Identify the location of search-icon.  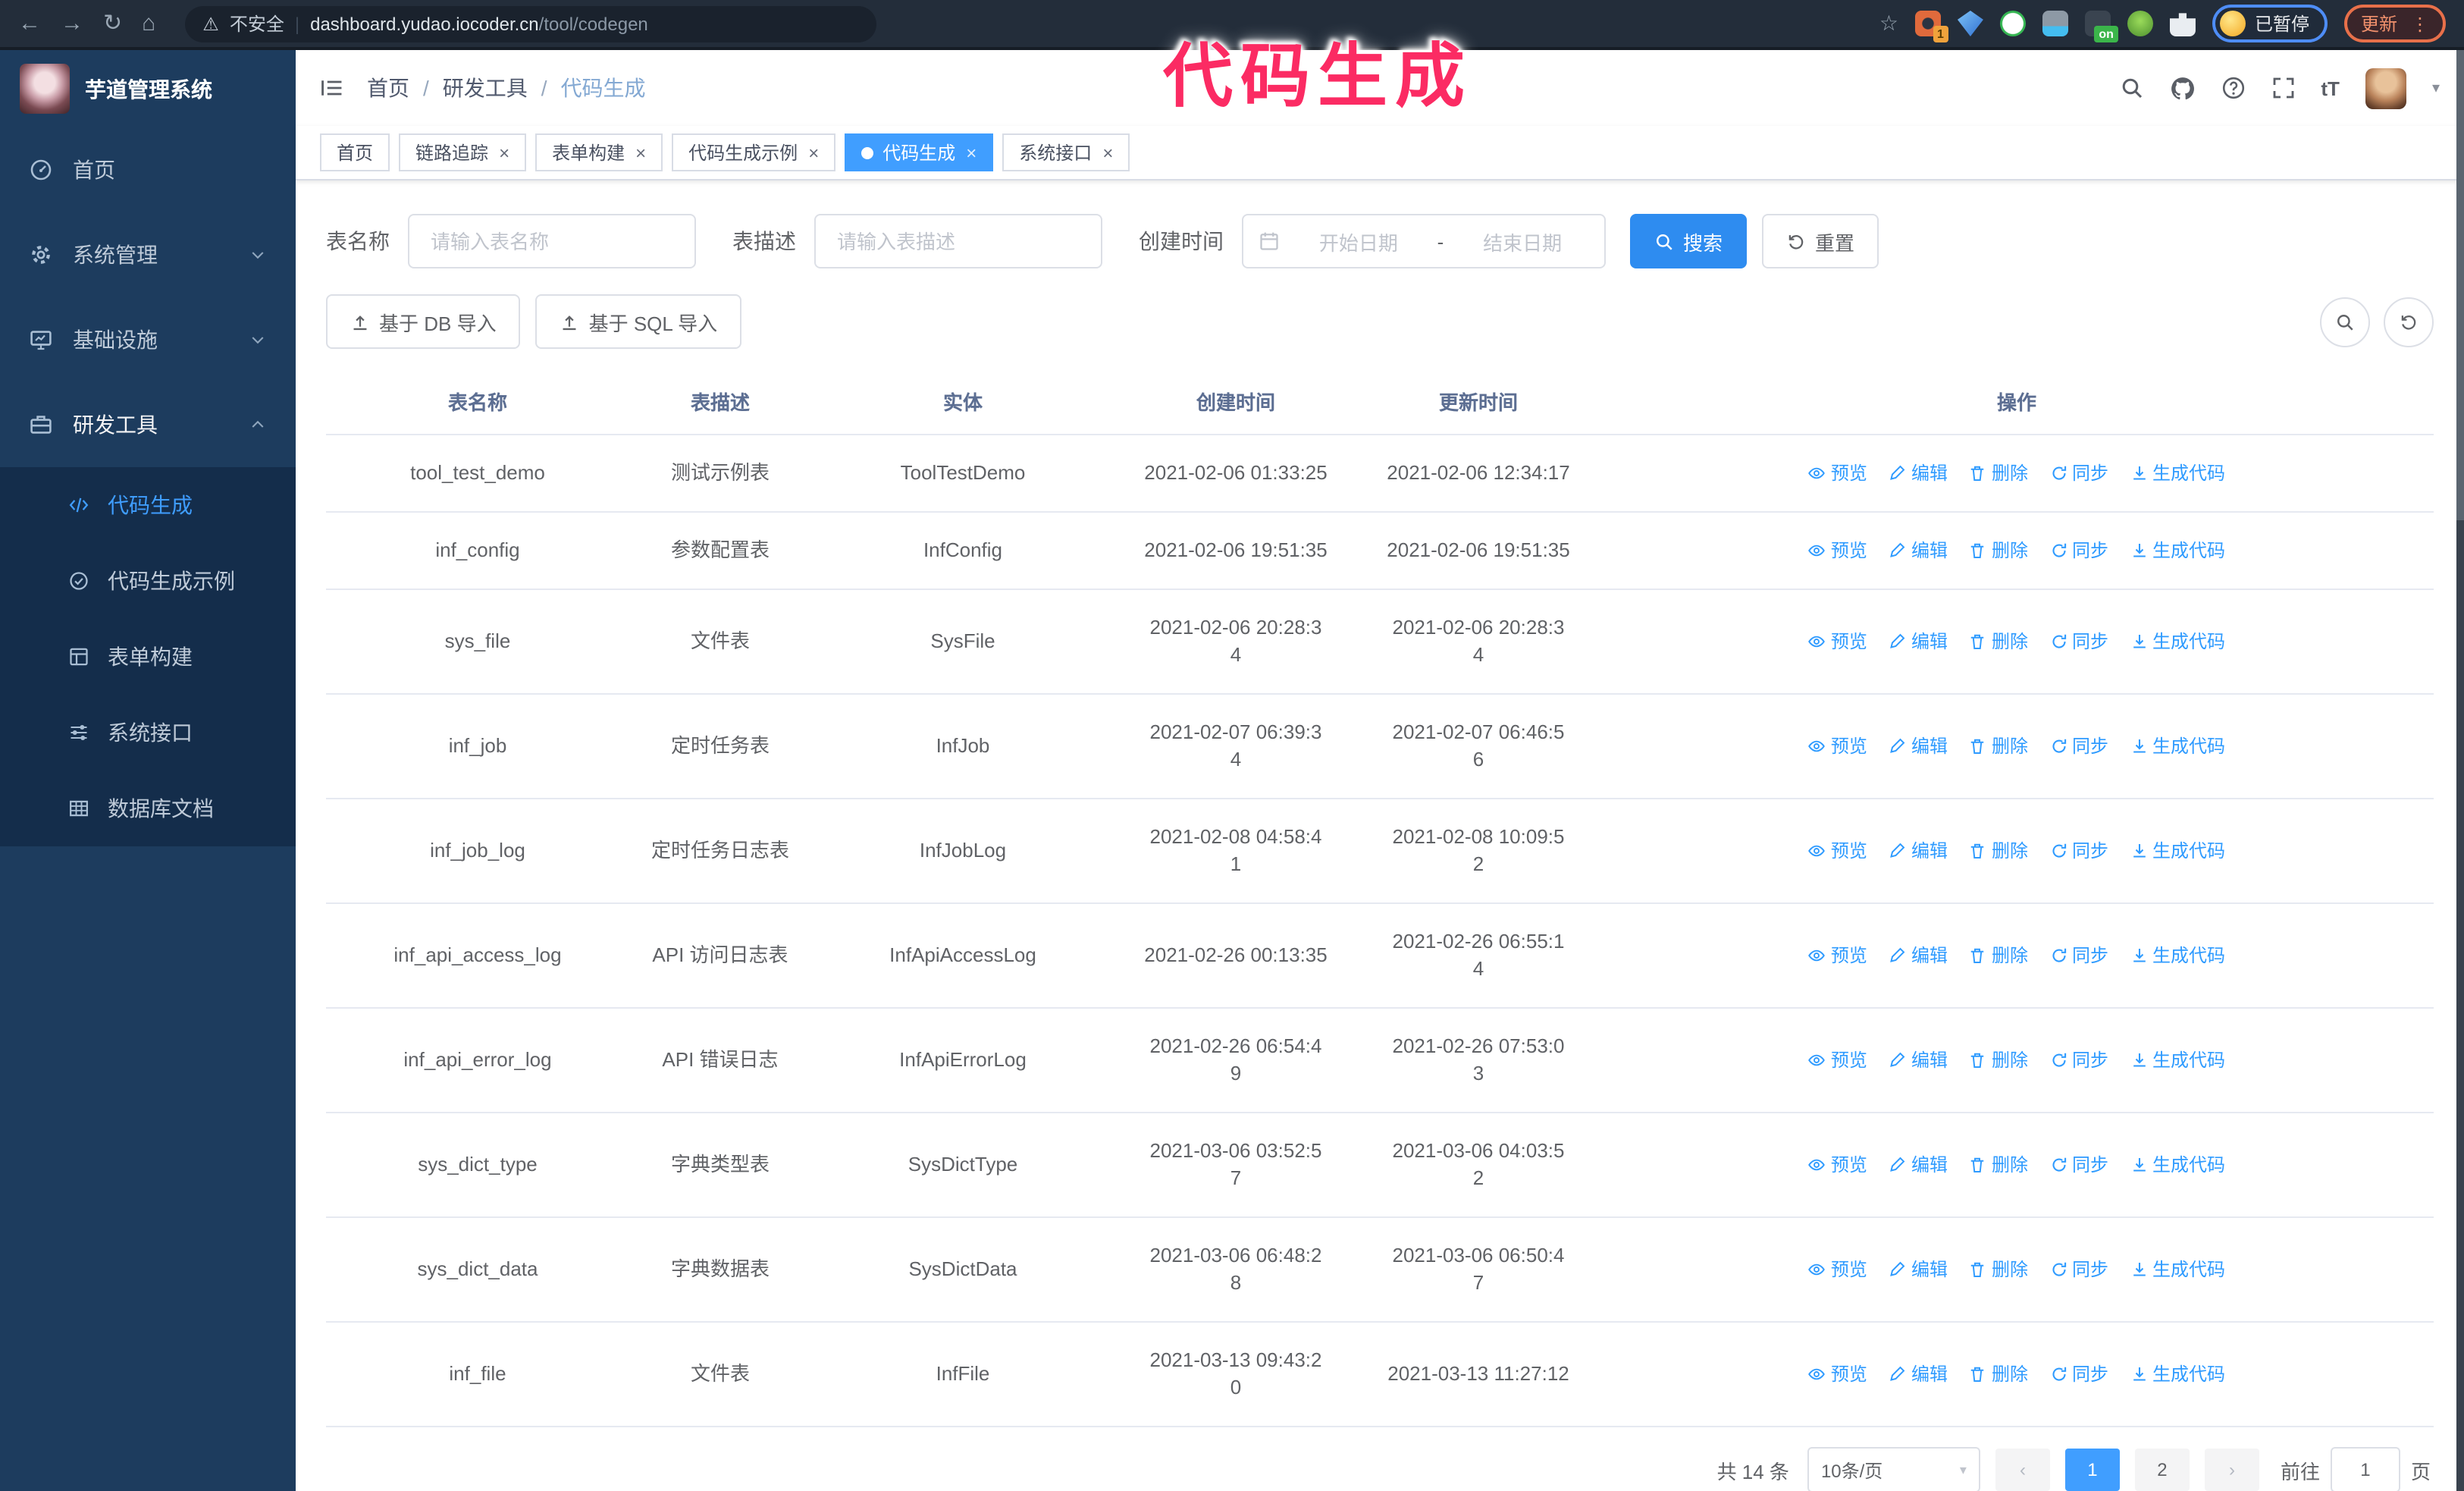
(2131, 88).